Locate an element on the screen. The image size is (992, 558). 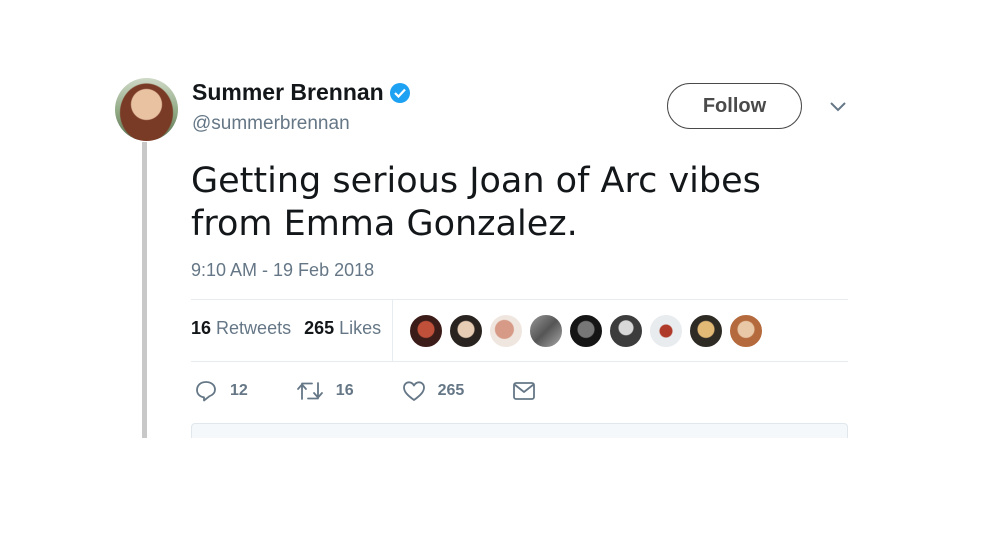
verified-badge-icon is located at coordinates (399, 92).